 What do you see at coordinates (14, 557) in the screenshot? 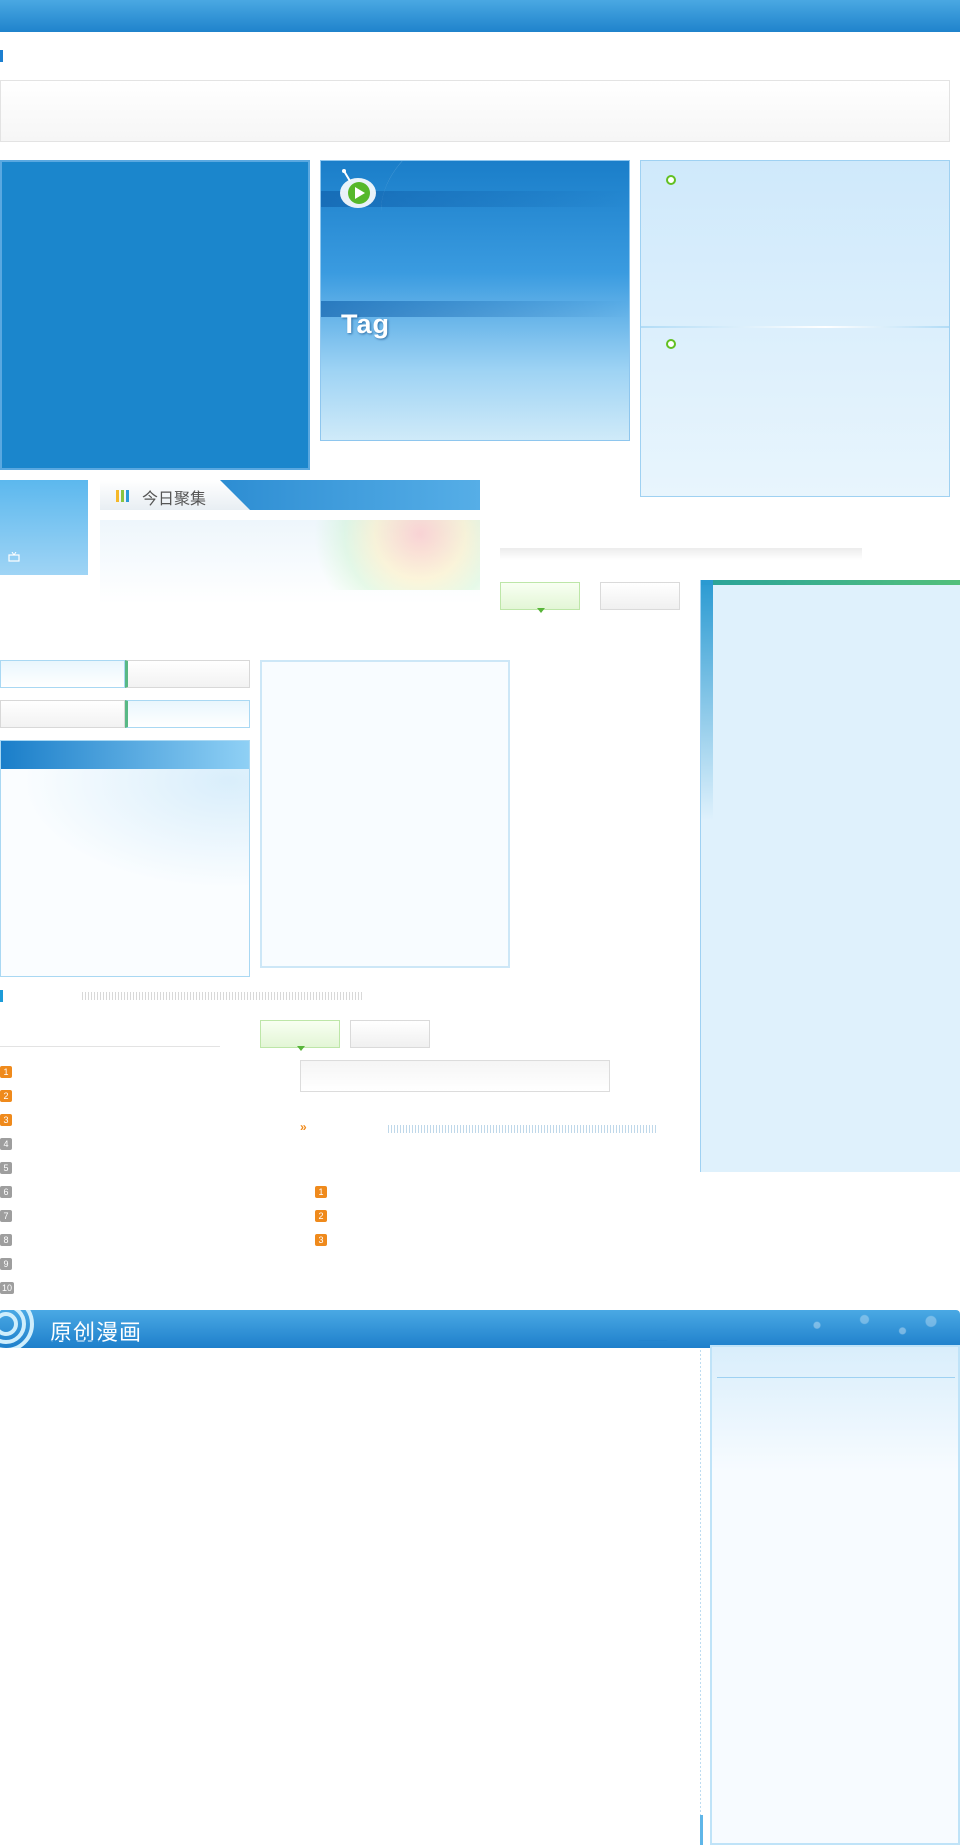
I see `tv-icon` at bounding box center [14, 557].